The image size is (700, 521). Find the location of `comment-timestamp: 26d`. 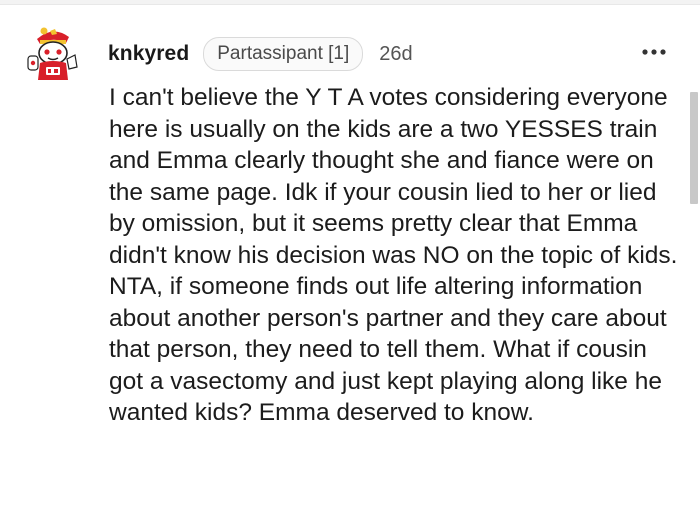

comment-timestamp: 26d is located at coordinates (396, 53).